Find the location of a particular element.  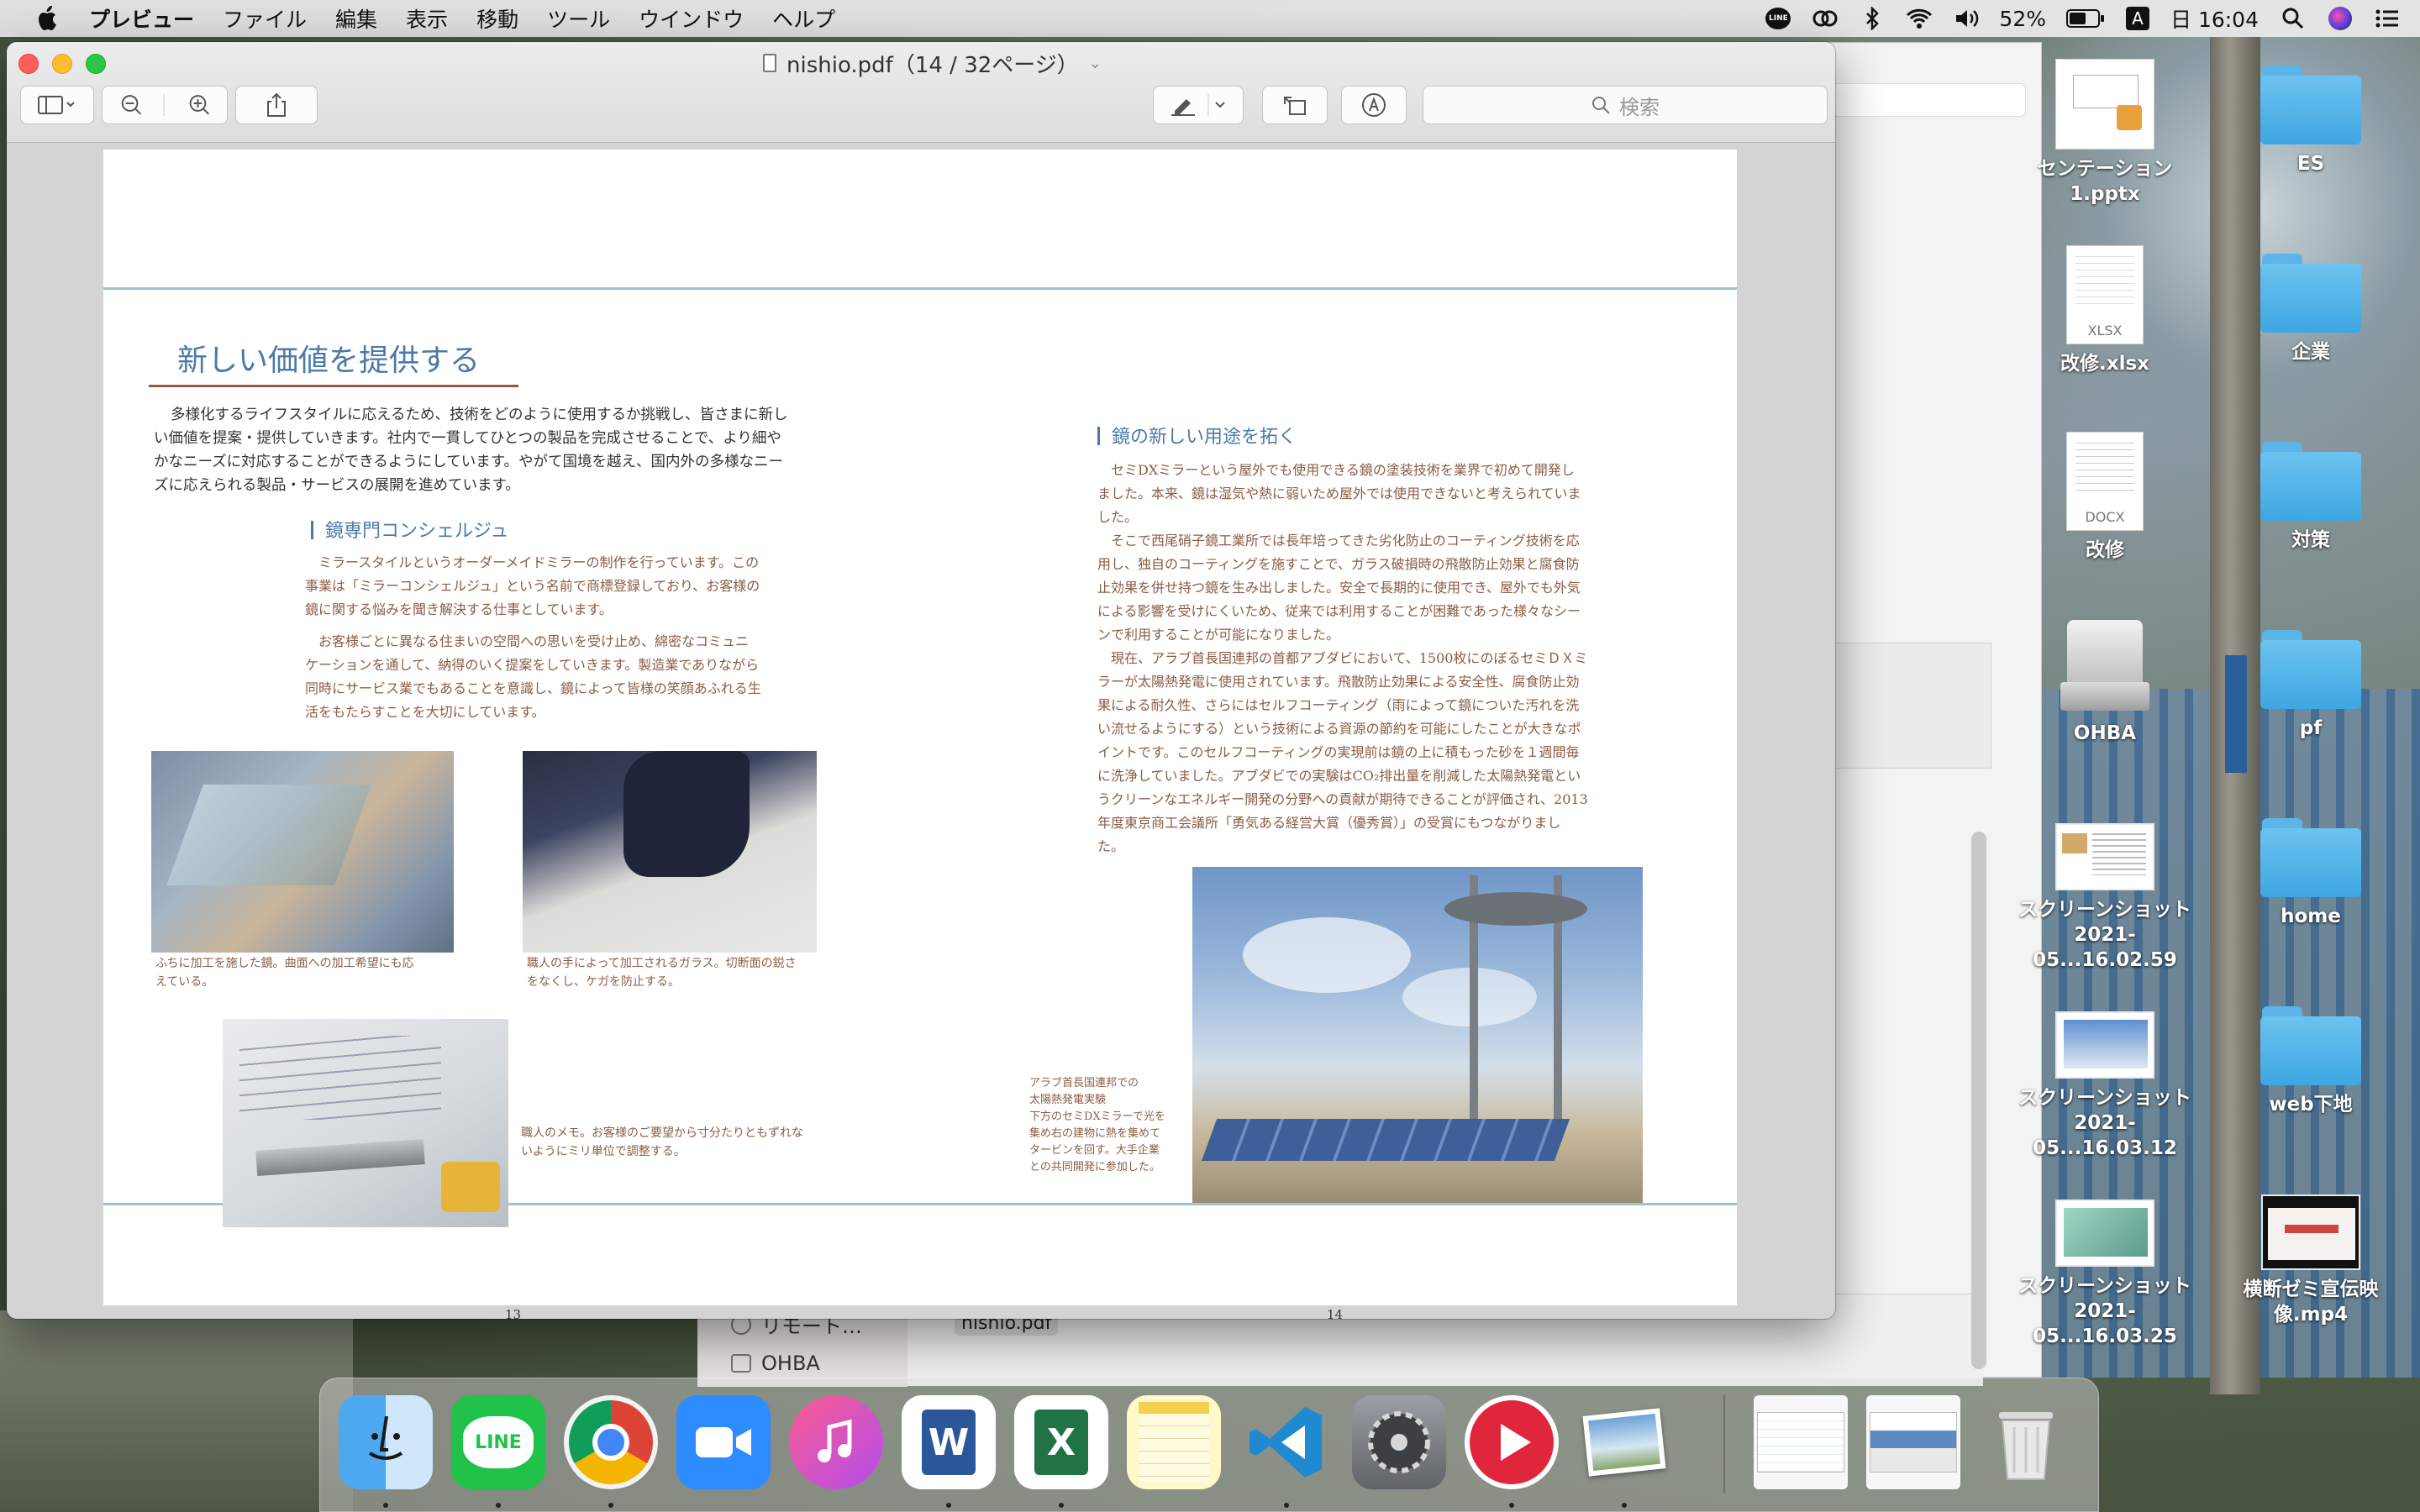

trash-icon is located at coordinates (2026, 1442).